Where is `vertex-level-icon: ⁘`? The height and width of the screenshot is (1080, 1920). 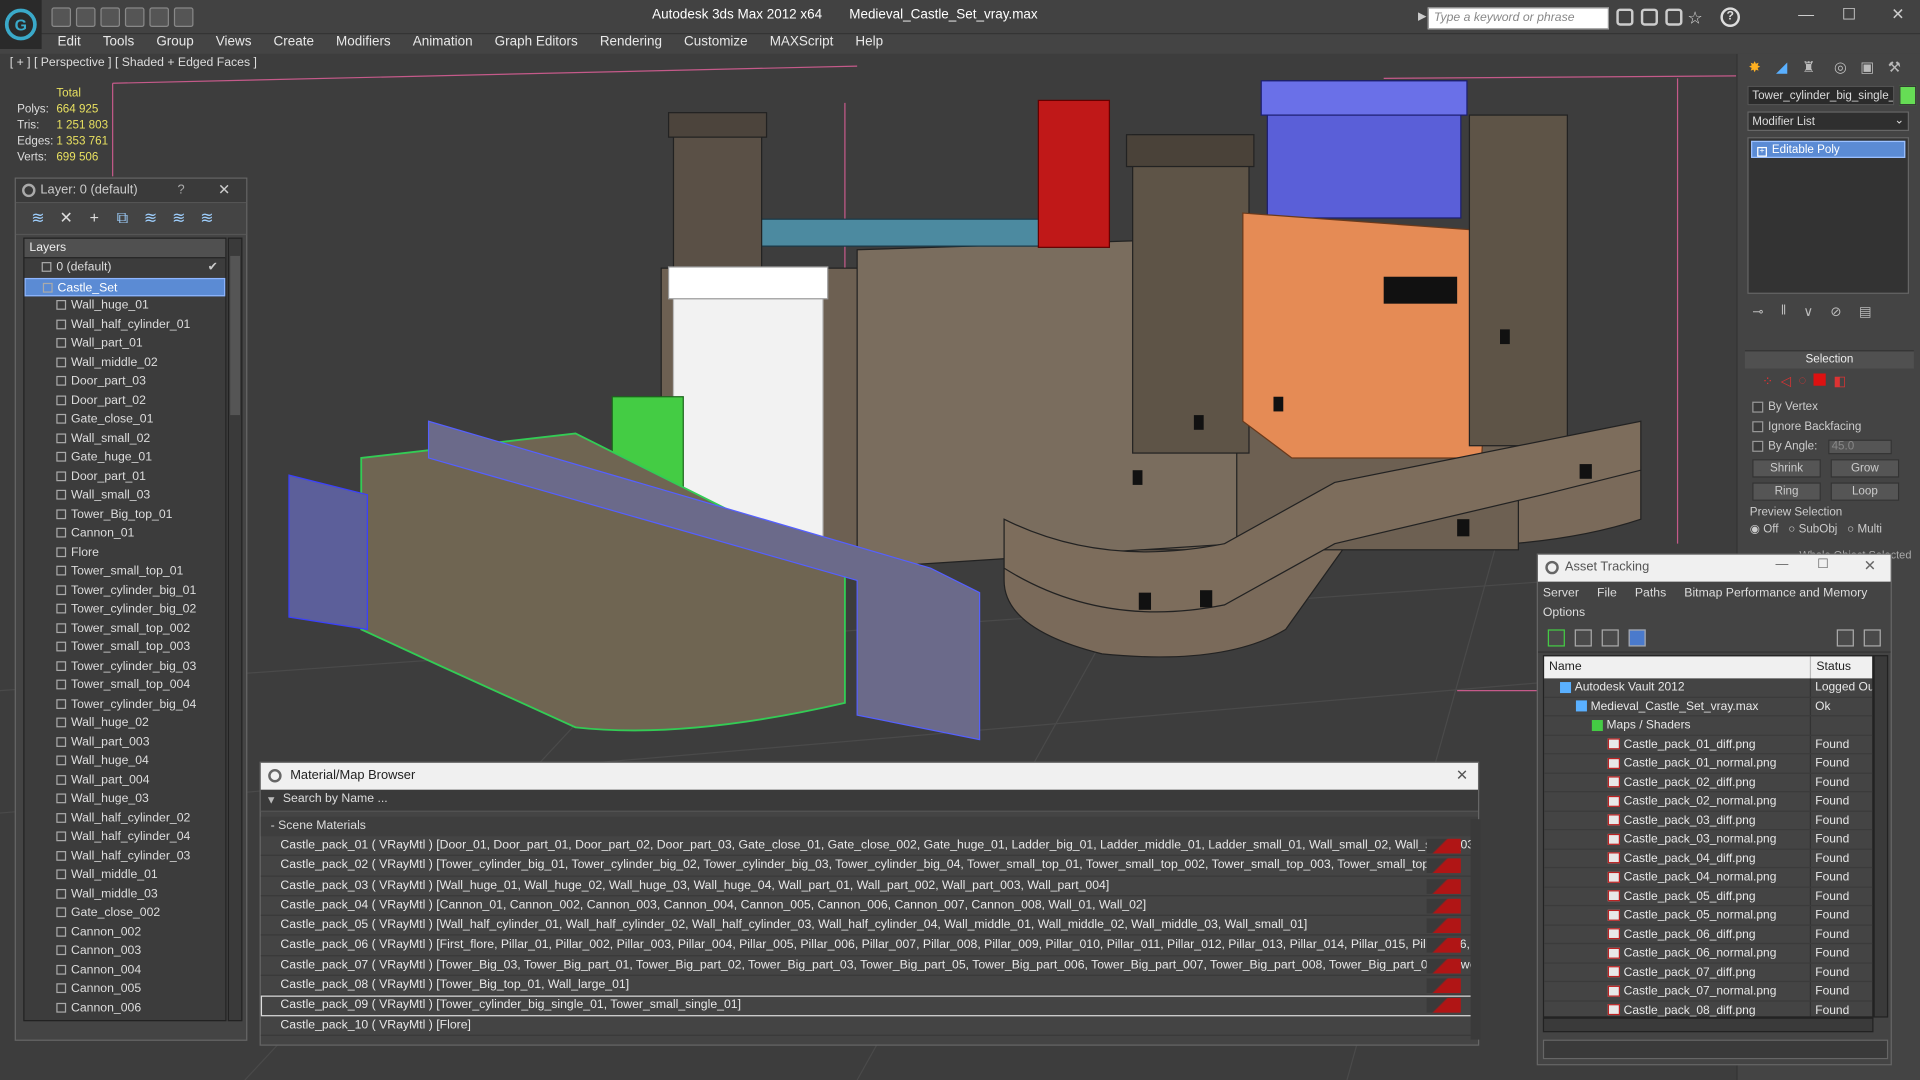 vertex-level-icon: ⁘ is located at coordinates (1767, 383).